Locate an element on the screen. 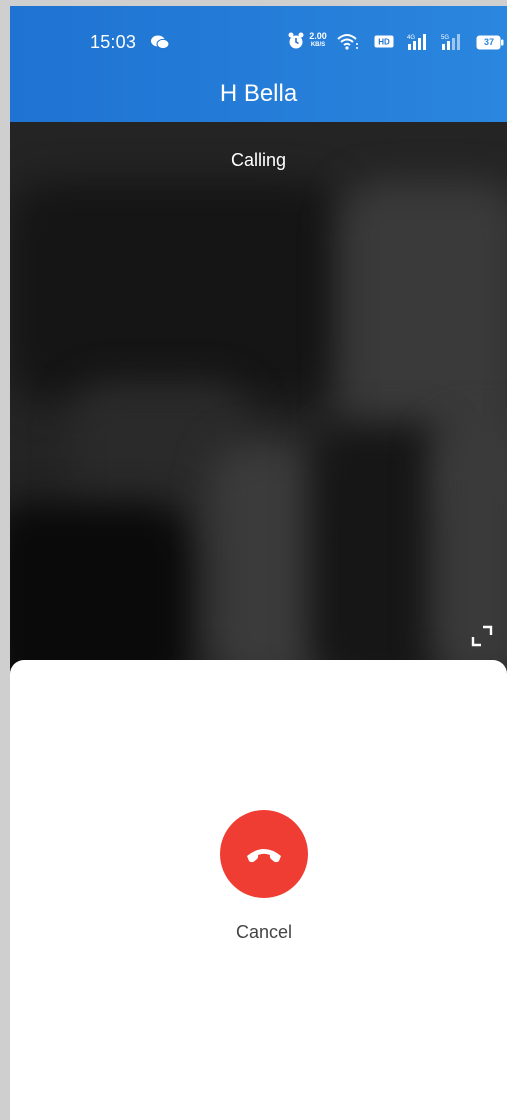 The image size is (507, 1120). status-time: 15:03 is located at coordinates (113, 42).